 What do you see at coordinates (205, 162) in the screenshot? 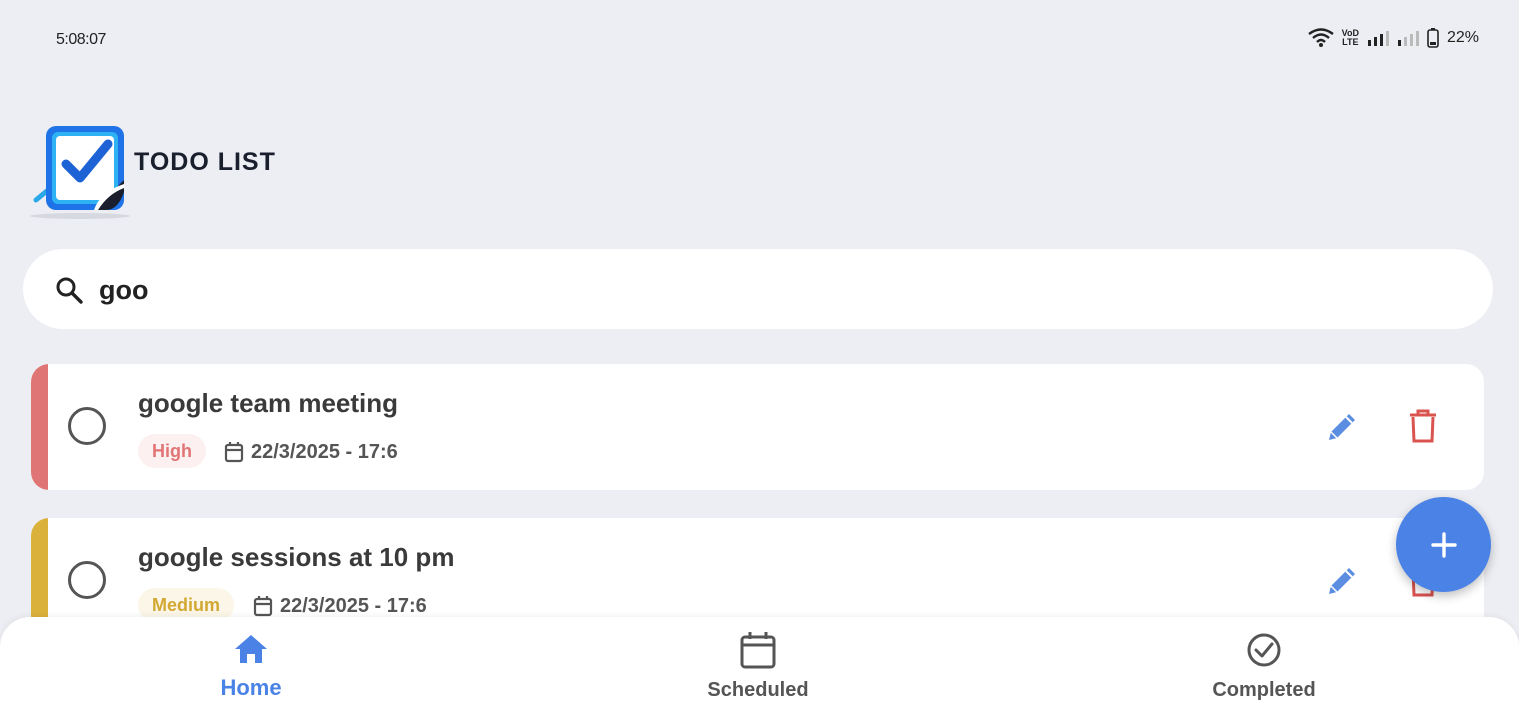
I see `app-title: TODO LIST` at bounding box center [205, 162].